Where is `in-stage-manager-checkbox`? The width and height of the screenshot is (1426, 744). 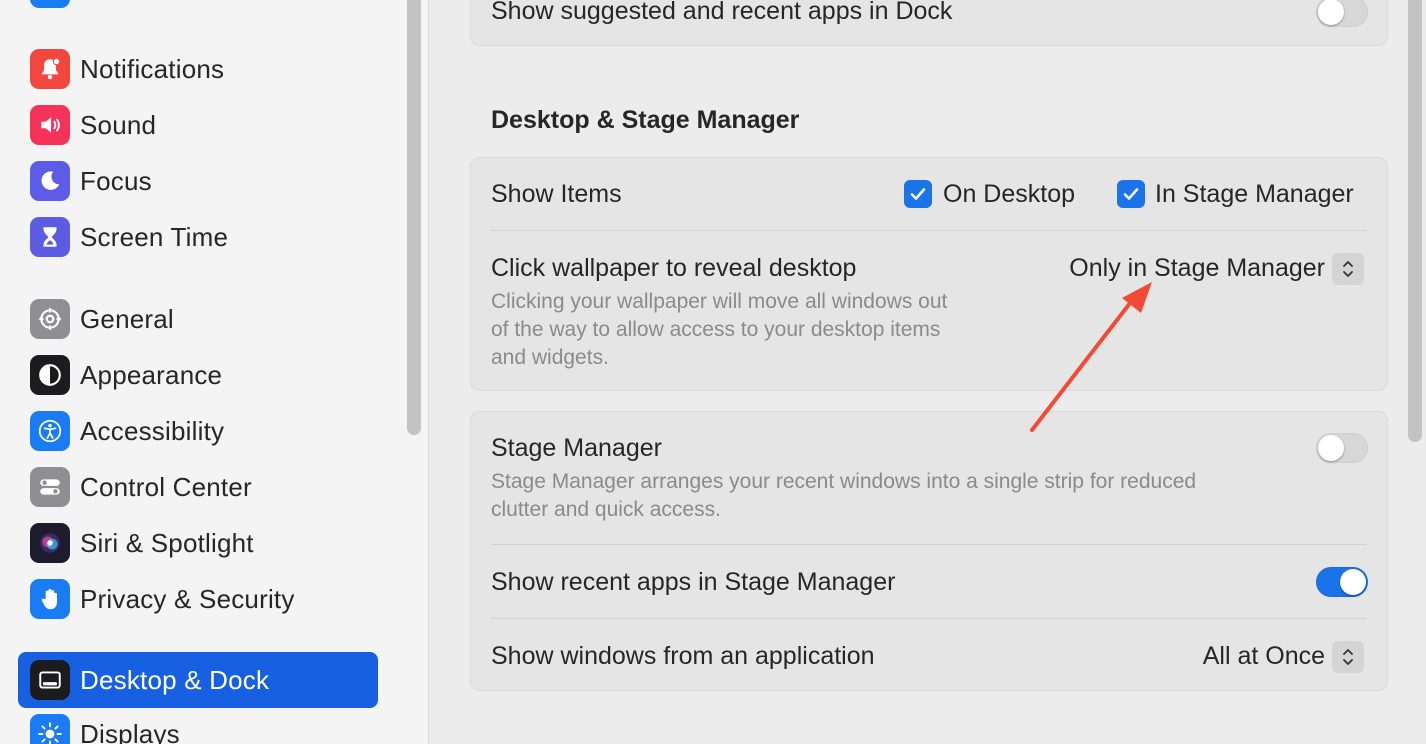 in-stage-manager-checkbox is located at coordinates (1131, 194).